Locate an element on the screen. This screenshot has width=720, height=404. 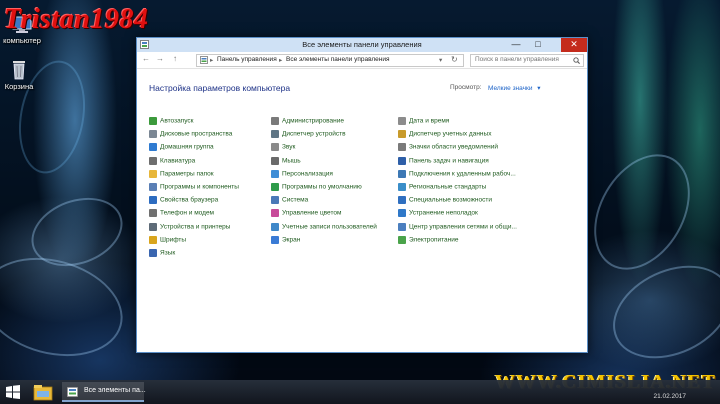
view-by-value: Мелкие значки is located at coordinates (510, 88).